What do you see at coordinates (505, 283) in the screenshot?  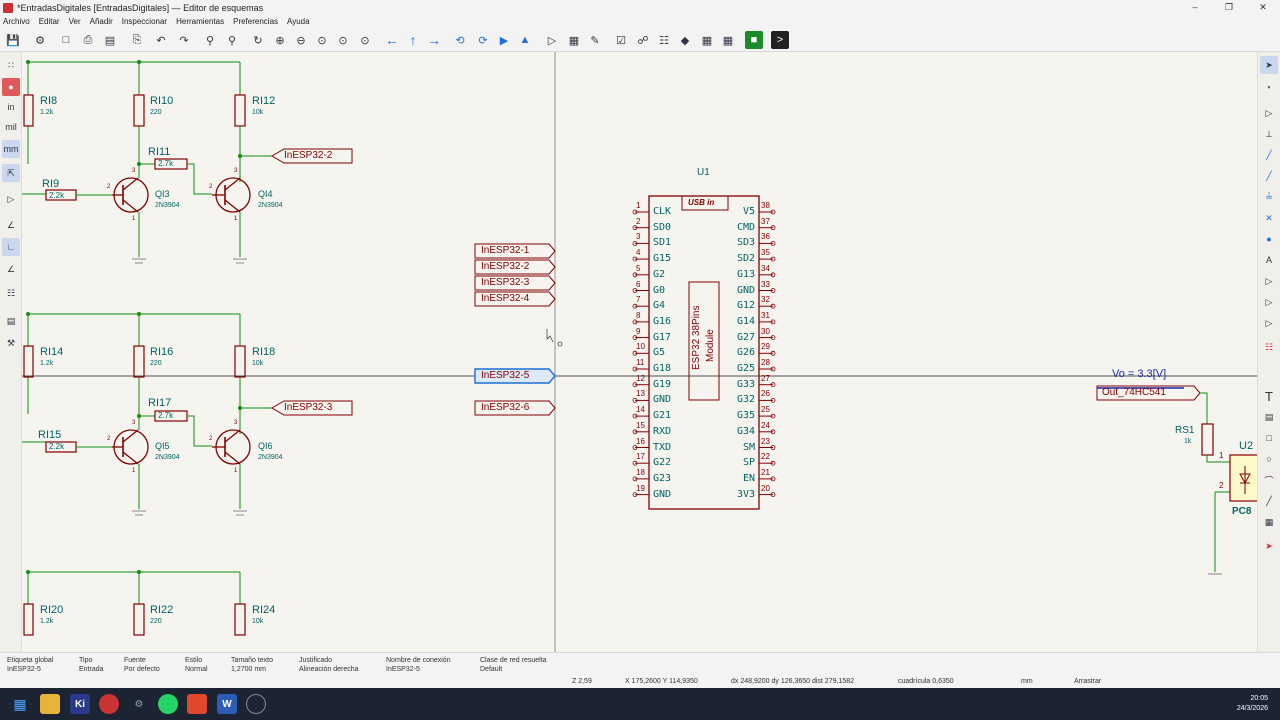 I see `global-label-text-mid-3: InESP32-3` at bounding box center [505, 283].